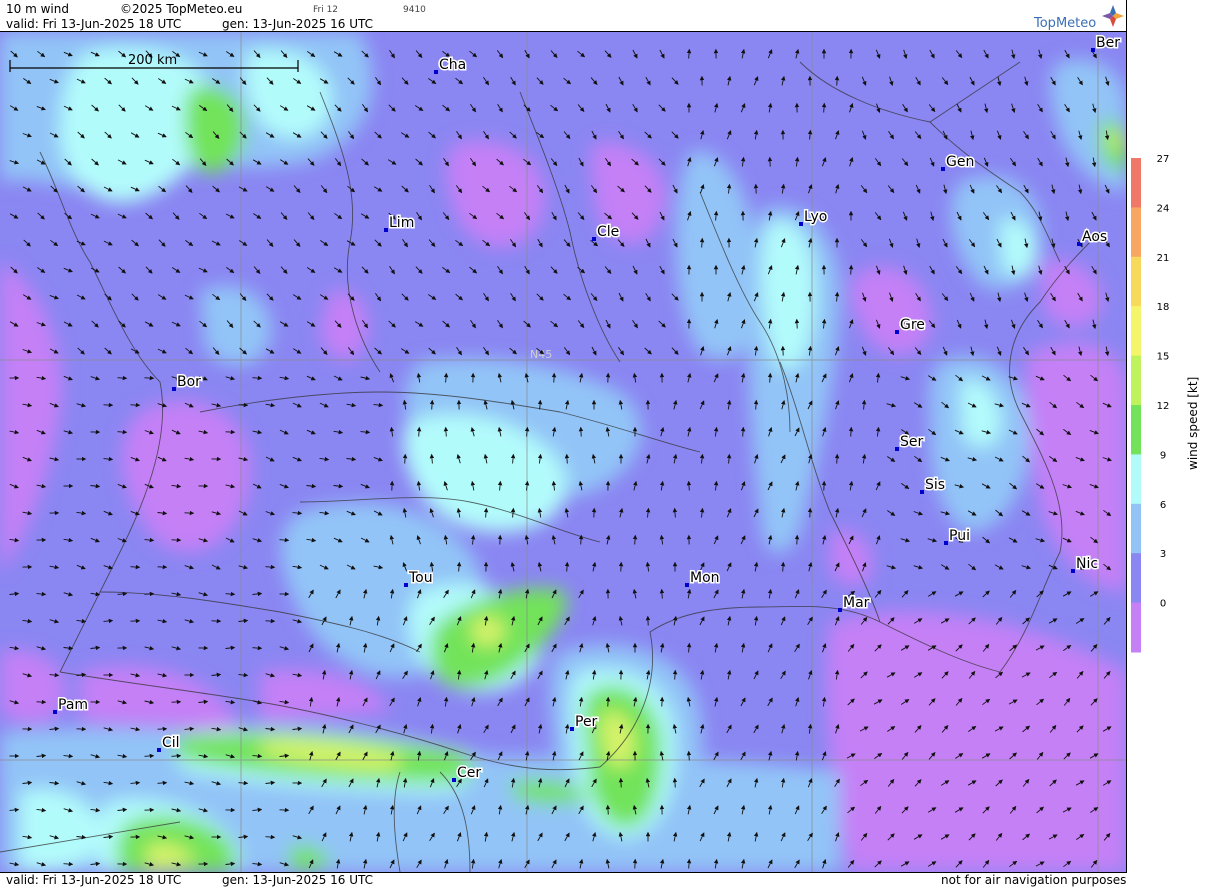  I want to click on logo-text: TopMeteo, so click(1065, 23).